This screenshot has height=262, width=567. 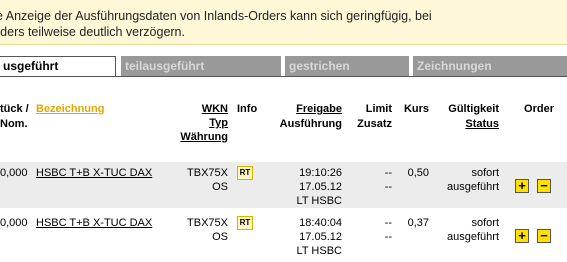 What do you see at coordinates (58, 66) in the screenshot?
I see `tab-ausgefuehrt: usgeführt` at bounding box center [58, 66].